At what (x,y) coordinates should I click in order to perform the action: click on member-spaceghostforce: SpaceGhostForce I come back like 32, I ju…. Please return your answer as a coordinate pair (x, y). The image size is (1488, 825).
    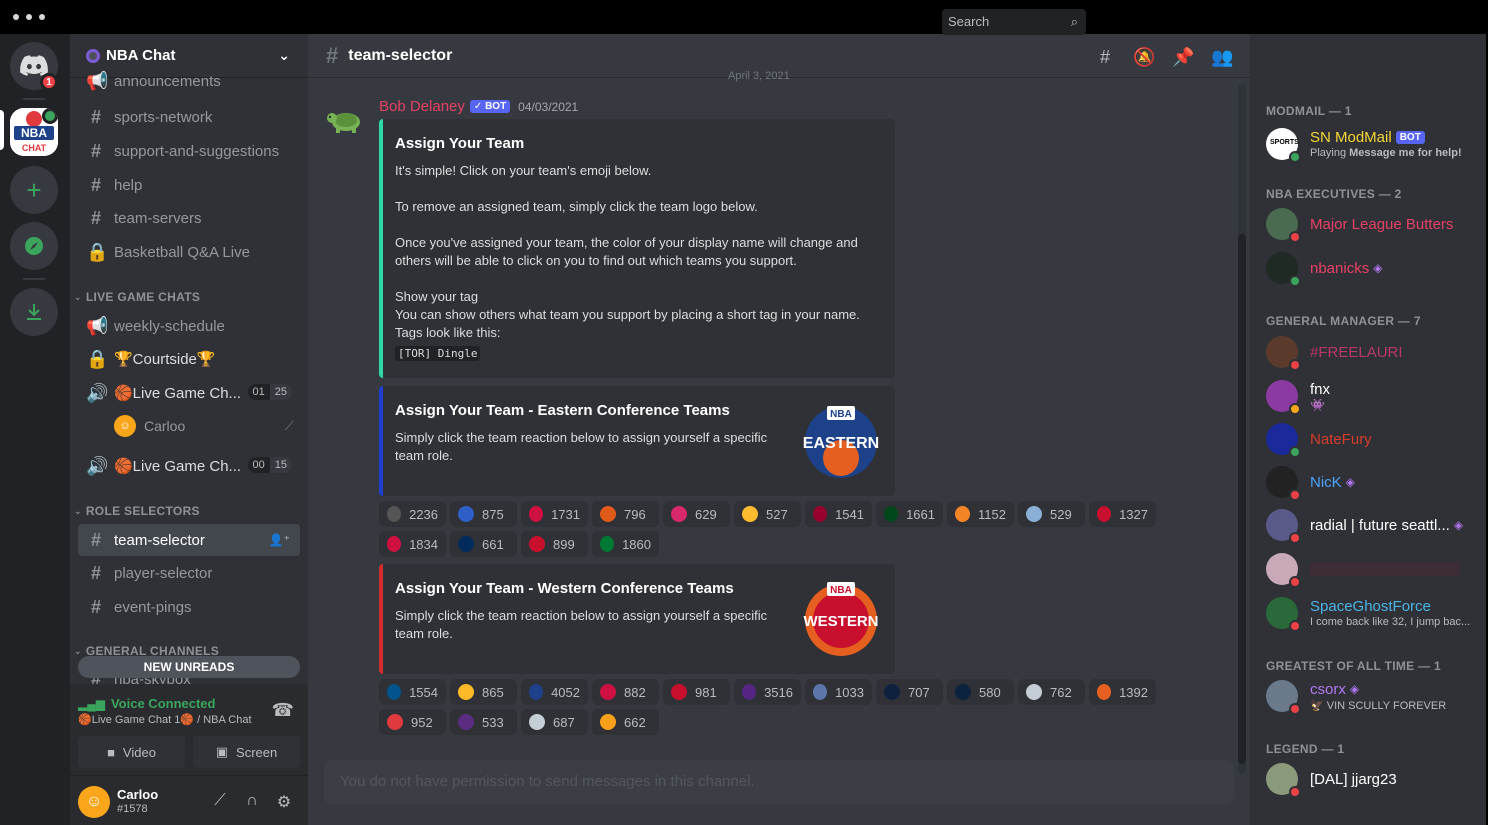
    Looking at the image, I should click on (1369, 613).